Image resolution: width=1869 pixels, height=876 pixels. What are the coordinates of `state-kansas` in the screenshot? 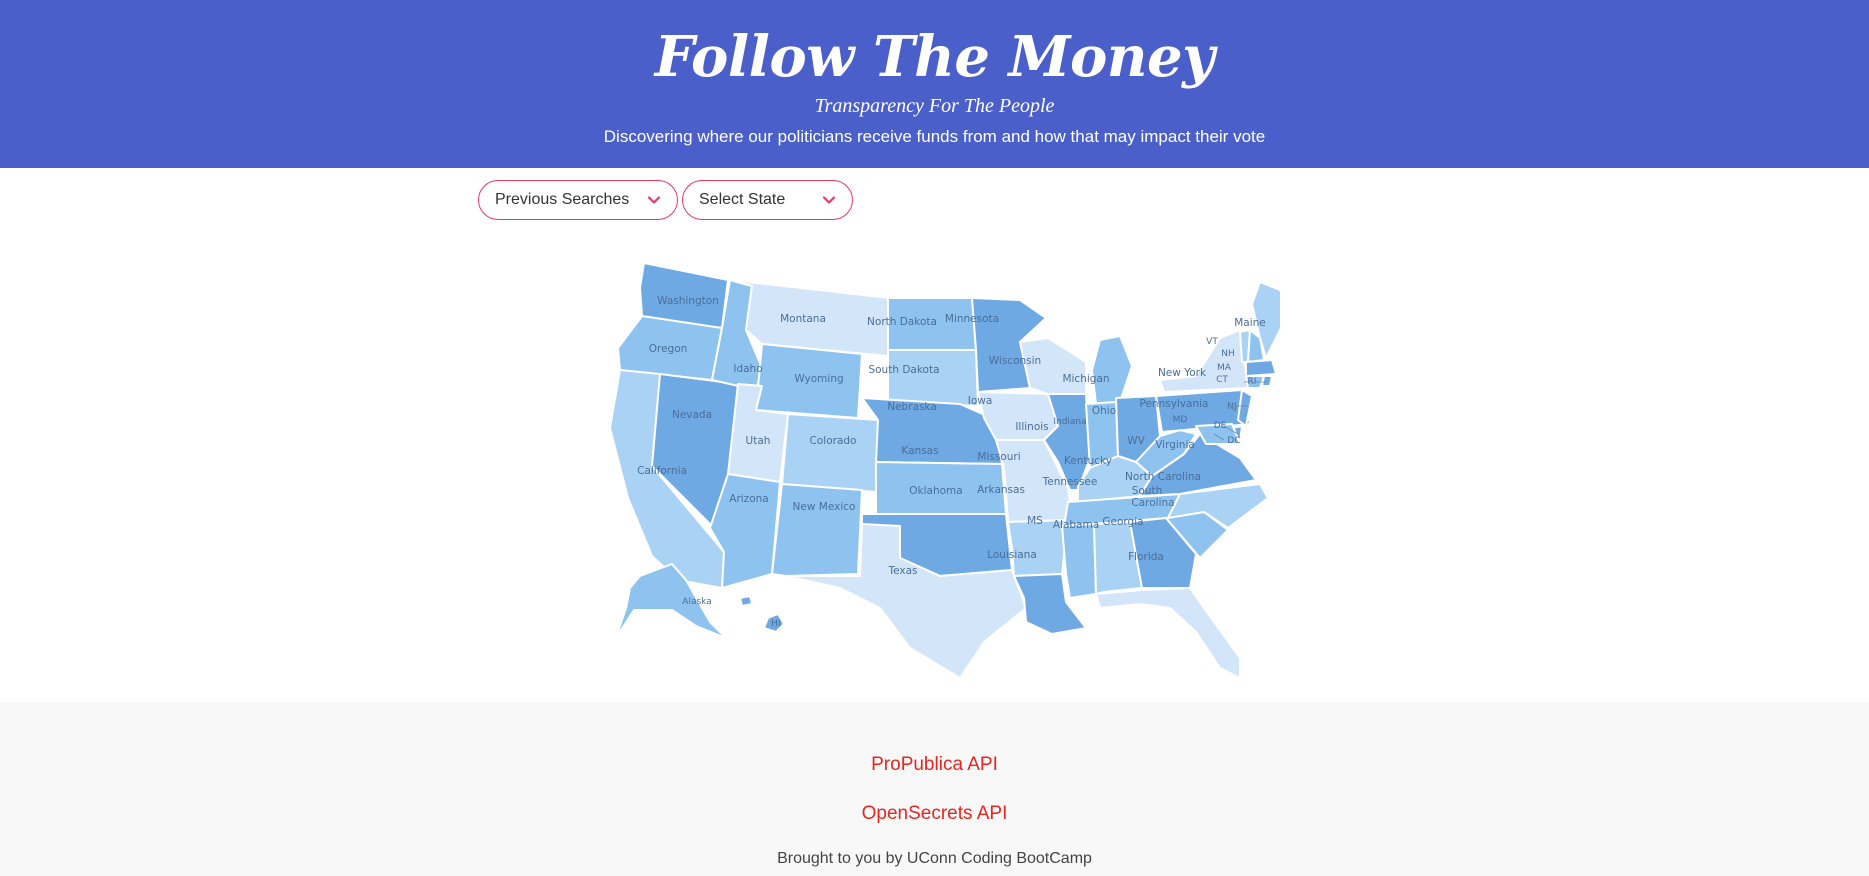 It's located at (941, 488).